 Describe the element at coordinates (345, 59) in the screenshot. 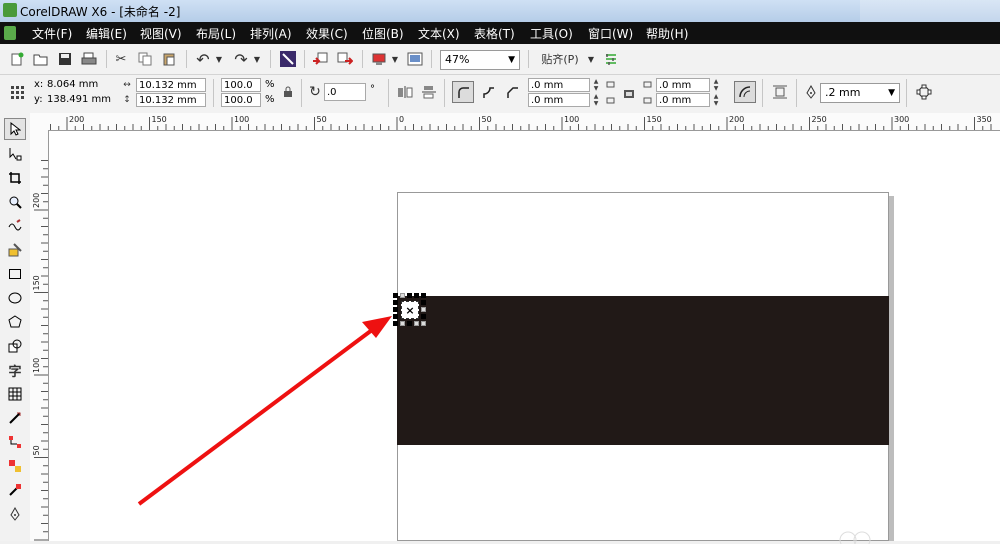

I see `export-icon` at that location.